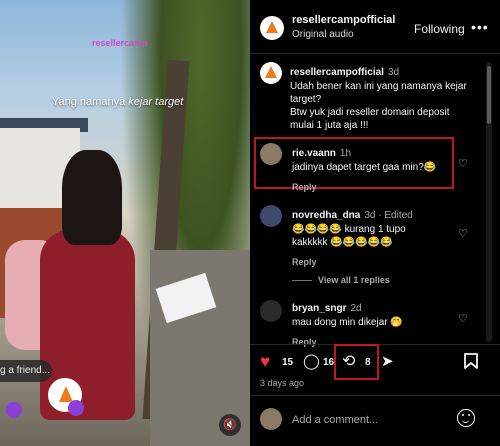 Image resolution: width=500 pixels, height=446 pixels. I want to click on view-replies-line, so click(302, 281).